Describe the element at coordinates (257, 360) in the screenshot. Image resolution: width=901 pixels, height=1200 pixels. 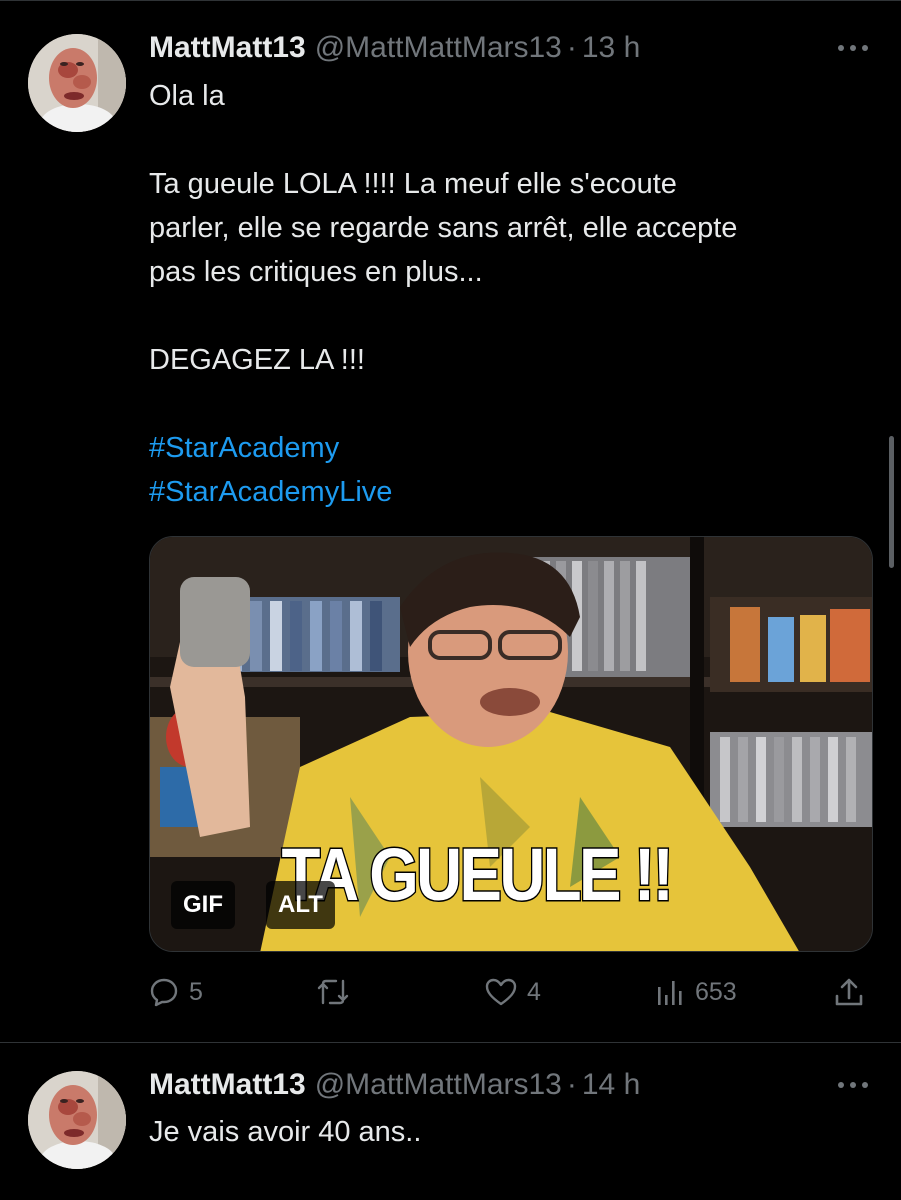
I see `text-line: DEGAGEZ LA !!!` at that location.